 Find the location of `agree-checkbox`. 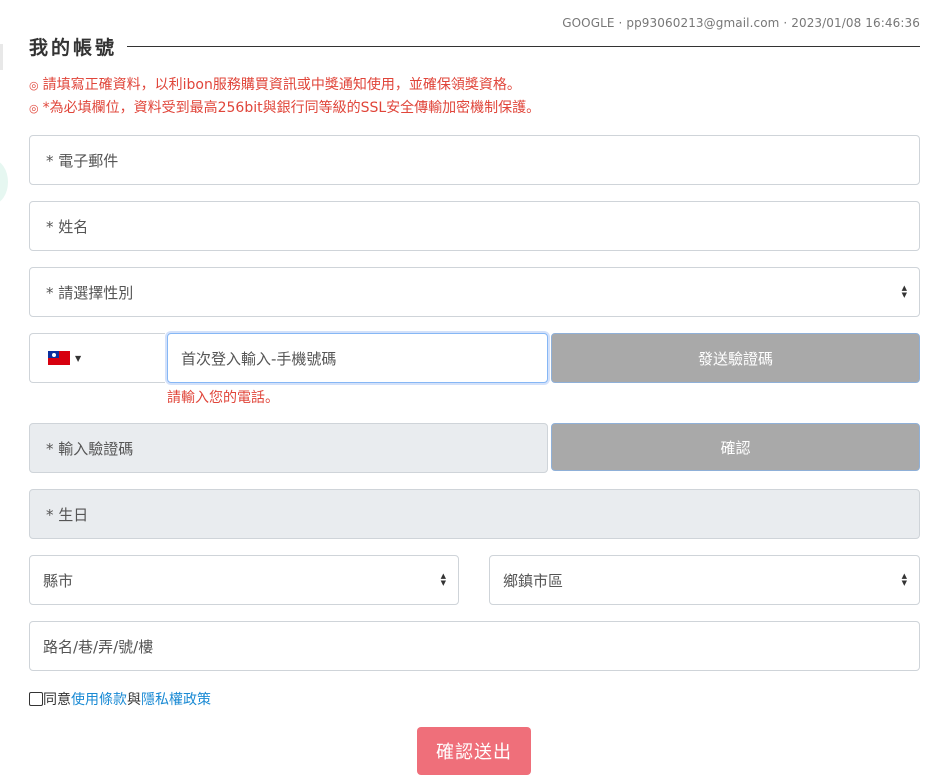

agree-checkbox is located at coordinates (36, 699).